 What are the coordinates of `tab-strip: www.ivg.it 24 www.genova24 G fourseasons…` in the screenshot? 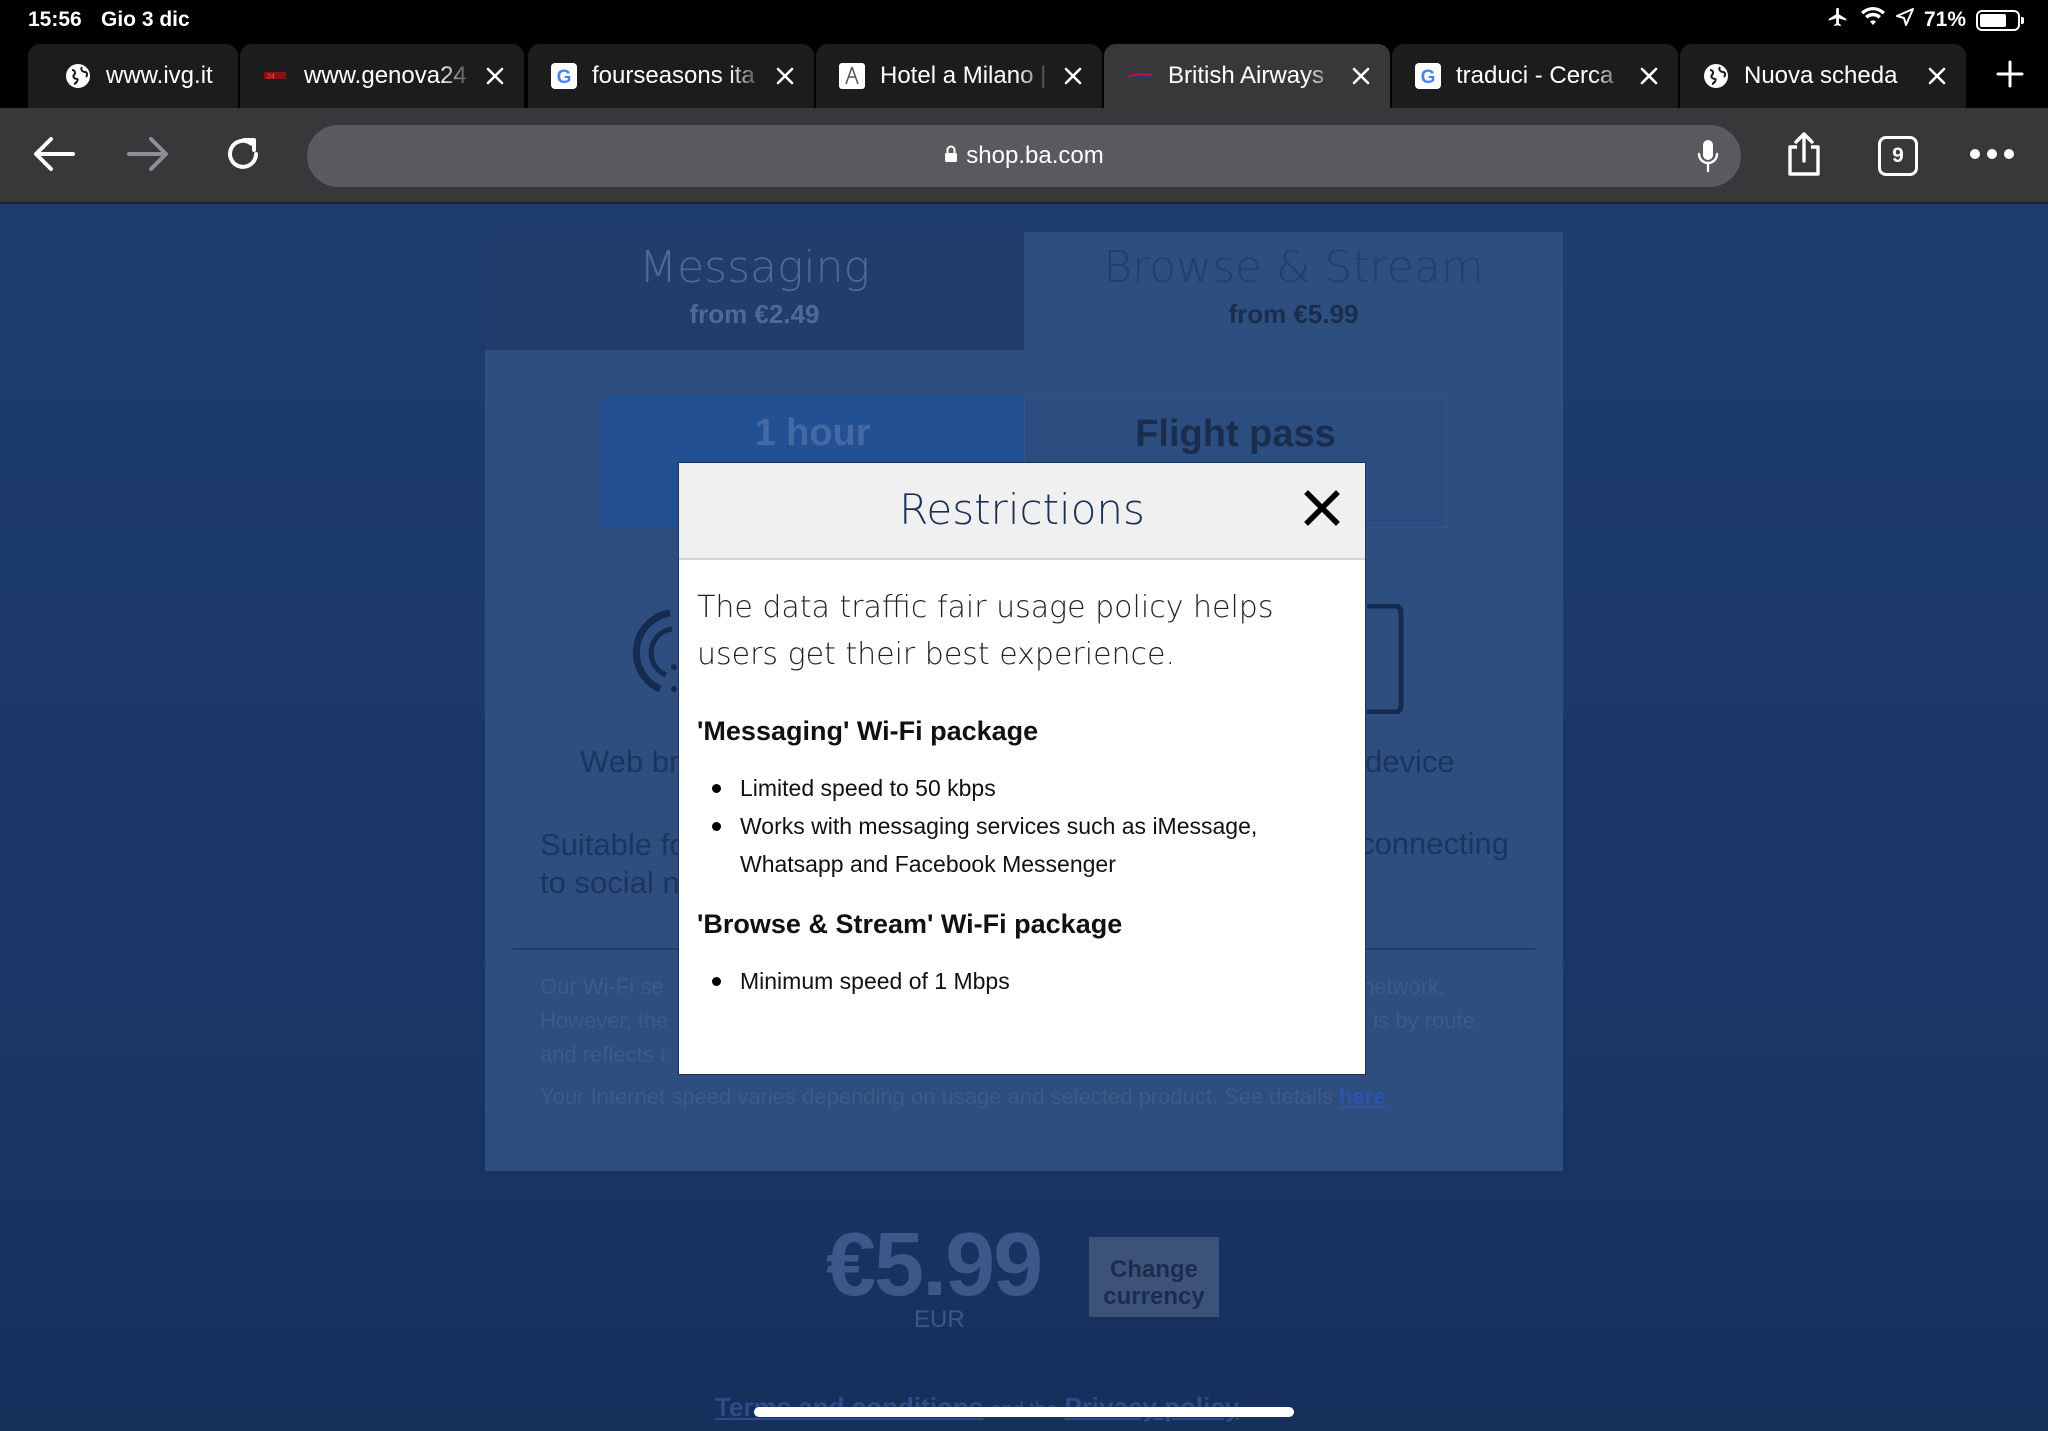 It's located at (1024, 74).